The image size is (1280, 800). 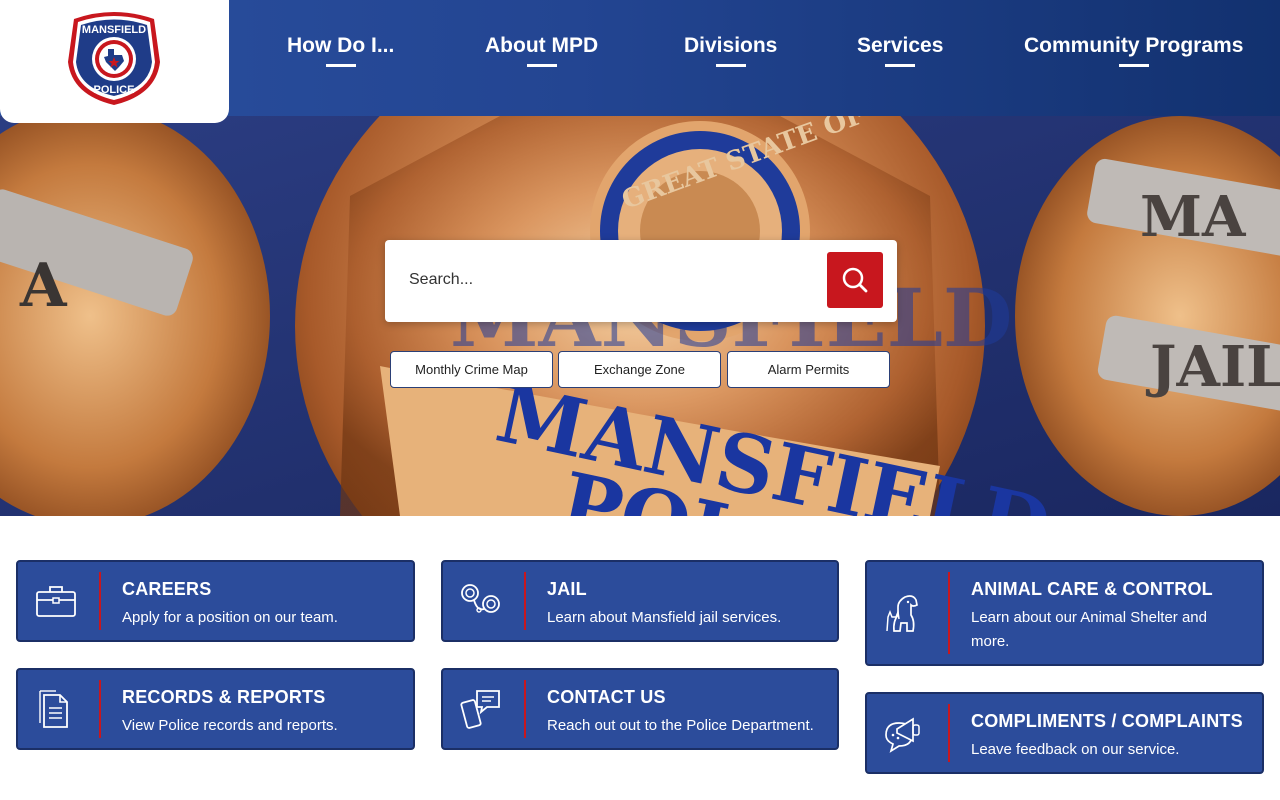 I want to click on phone-chat-icon, so click(x=480, y=709).